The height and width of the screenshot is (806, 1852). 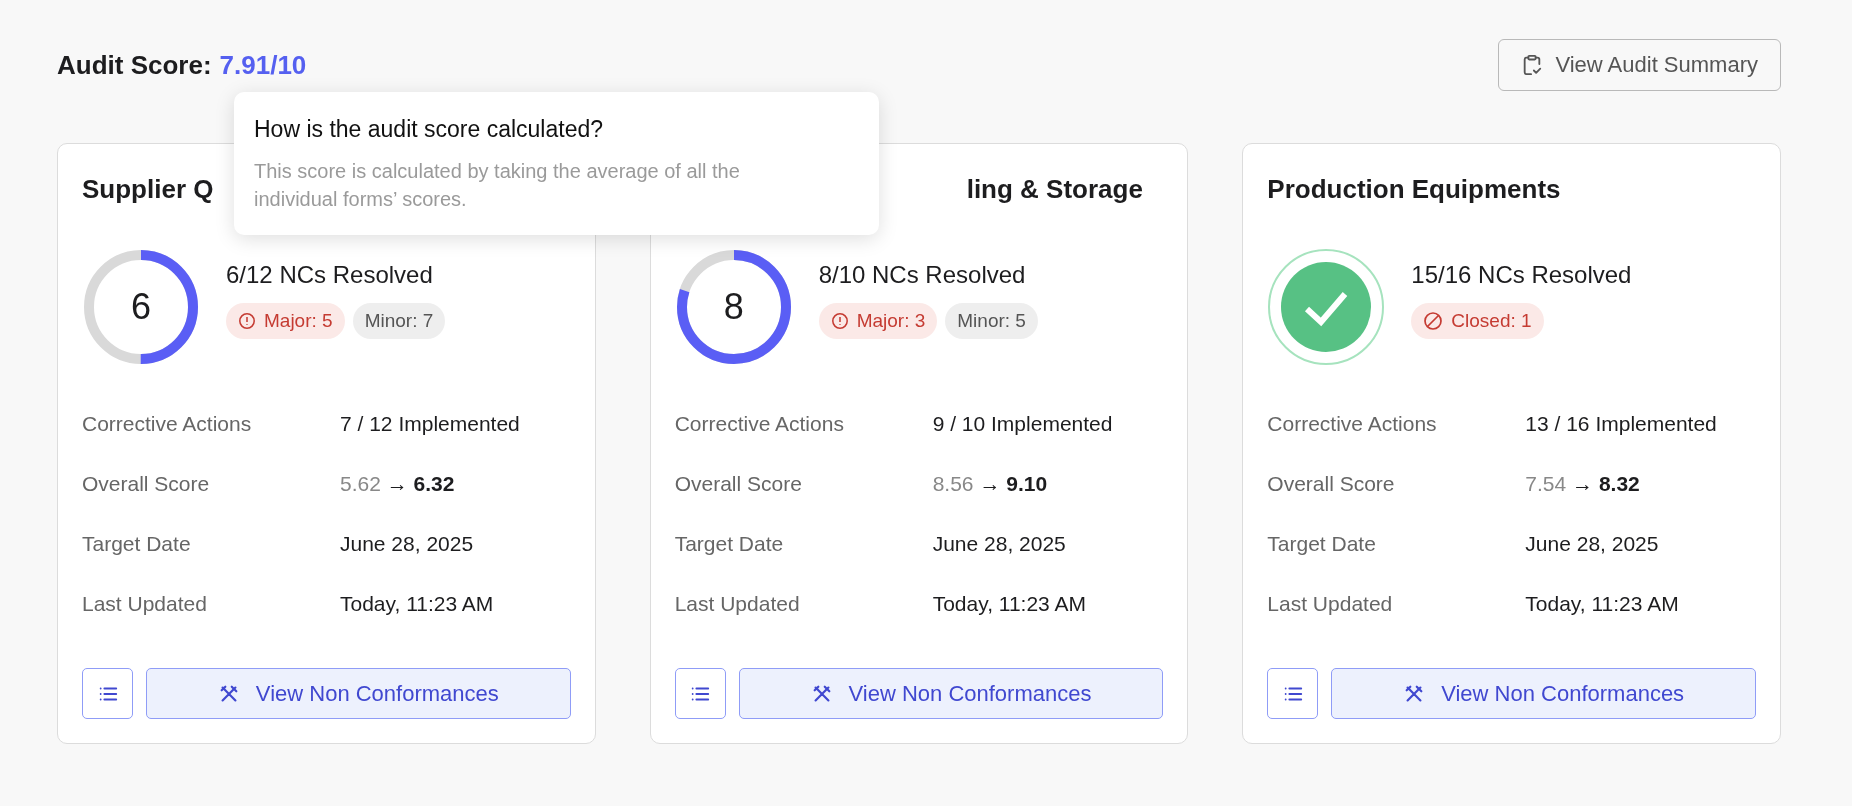 I want to click on tooltip-title: How is the audit score calculated?, so click(x=429, y=129).